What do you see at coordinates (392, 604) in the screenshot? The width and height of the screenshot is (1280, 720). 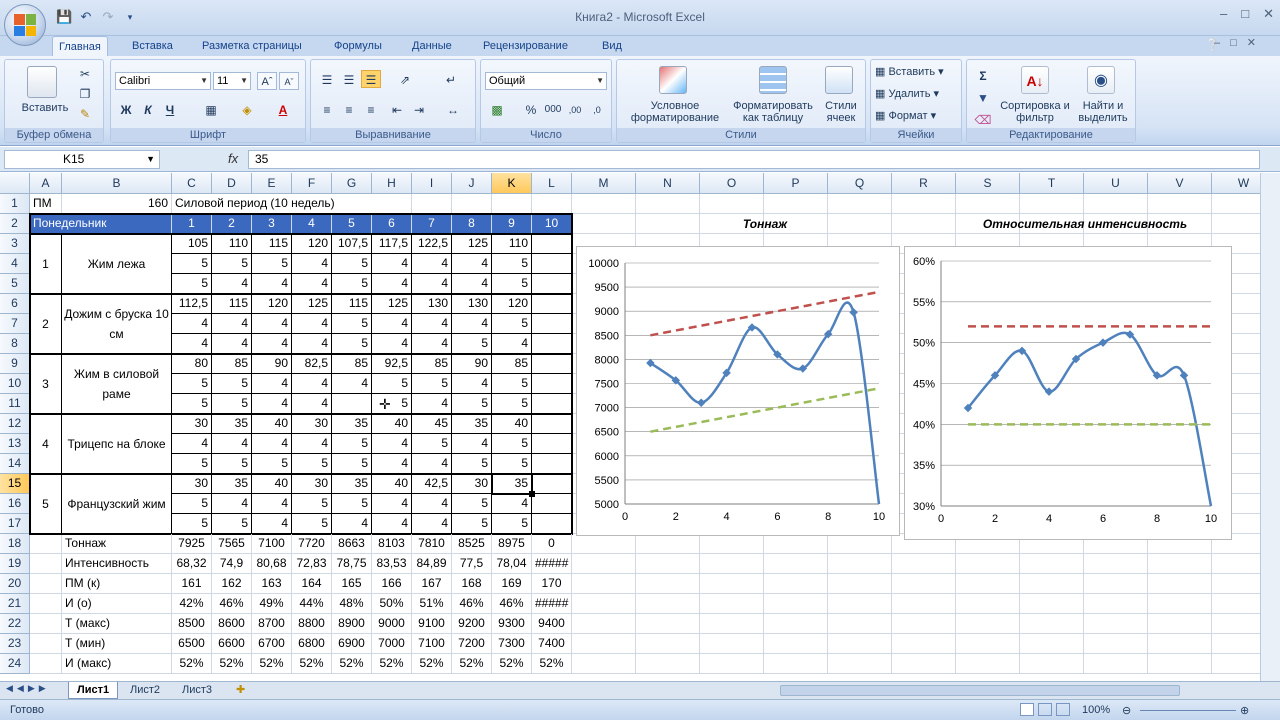 I see `summary-value-cell: 50%` at bounding box center [392, 604].